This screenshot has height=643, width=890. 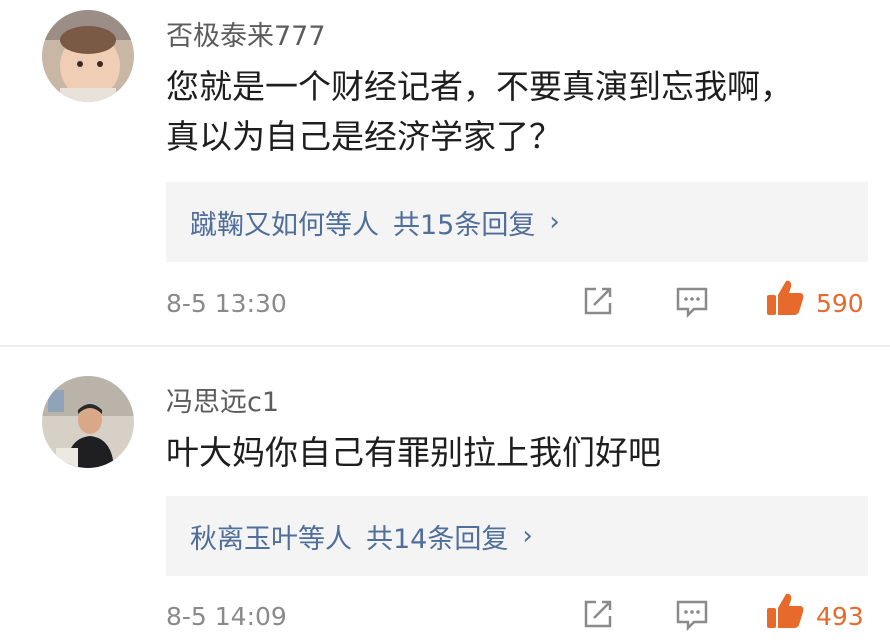 I want to click on reply-names: 蹴鞠又如何等人, so click(x=284, y=225).